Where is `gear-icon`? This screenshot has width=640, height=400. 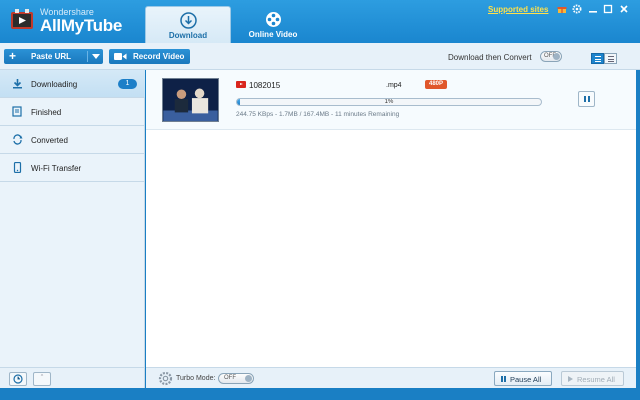 gear-icon is located at coordinates (577, 9).